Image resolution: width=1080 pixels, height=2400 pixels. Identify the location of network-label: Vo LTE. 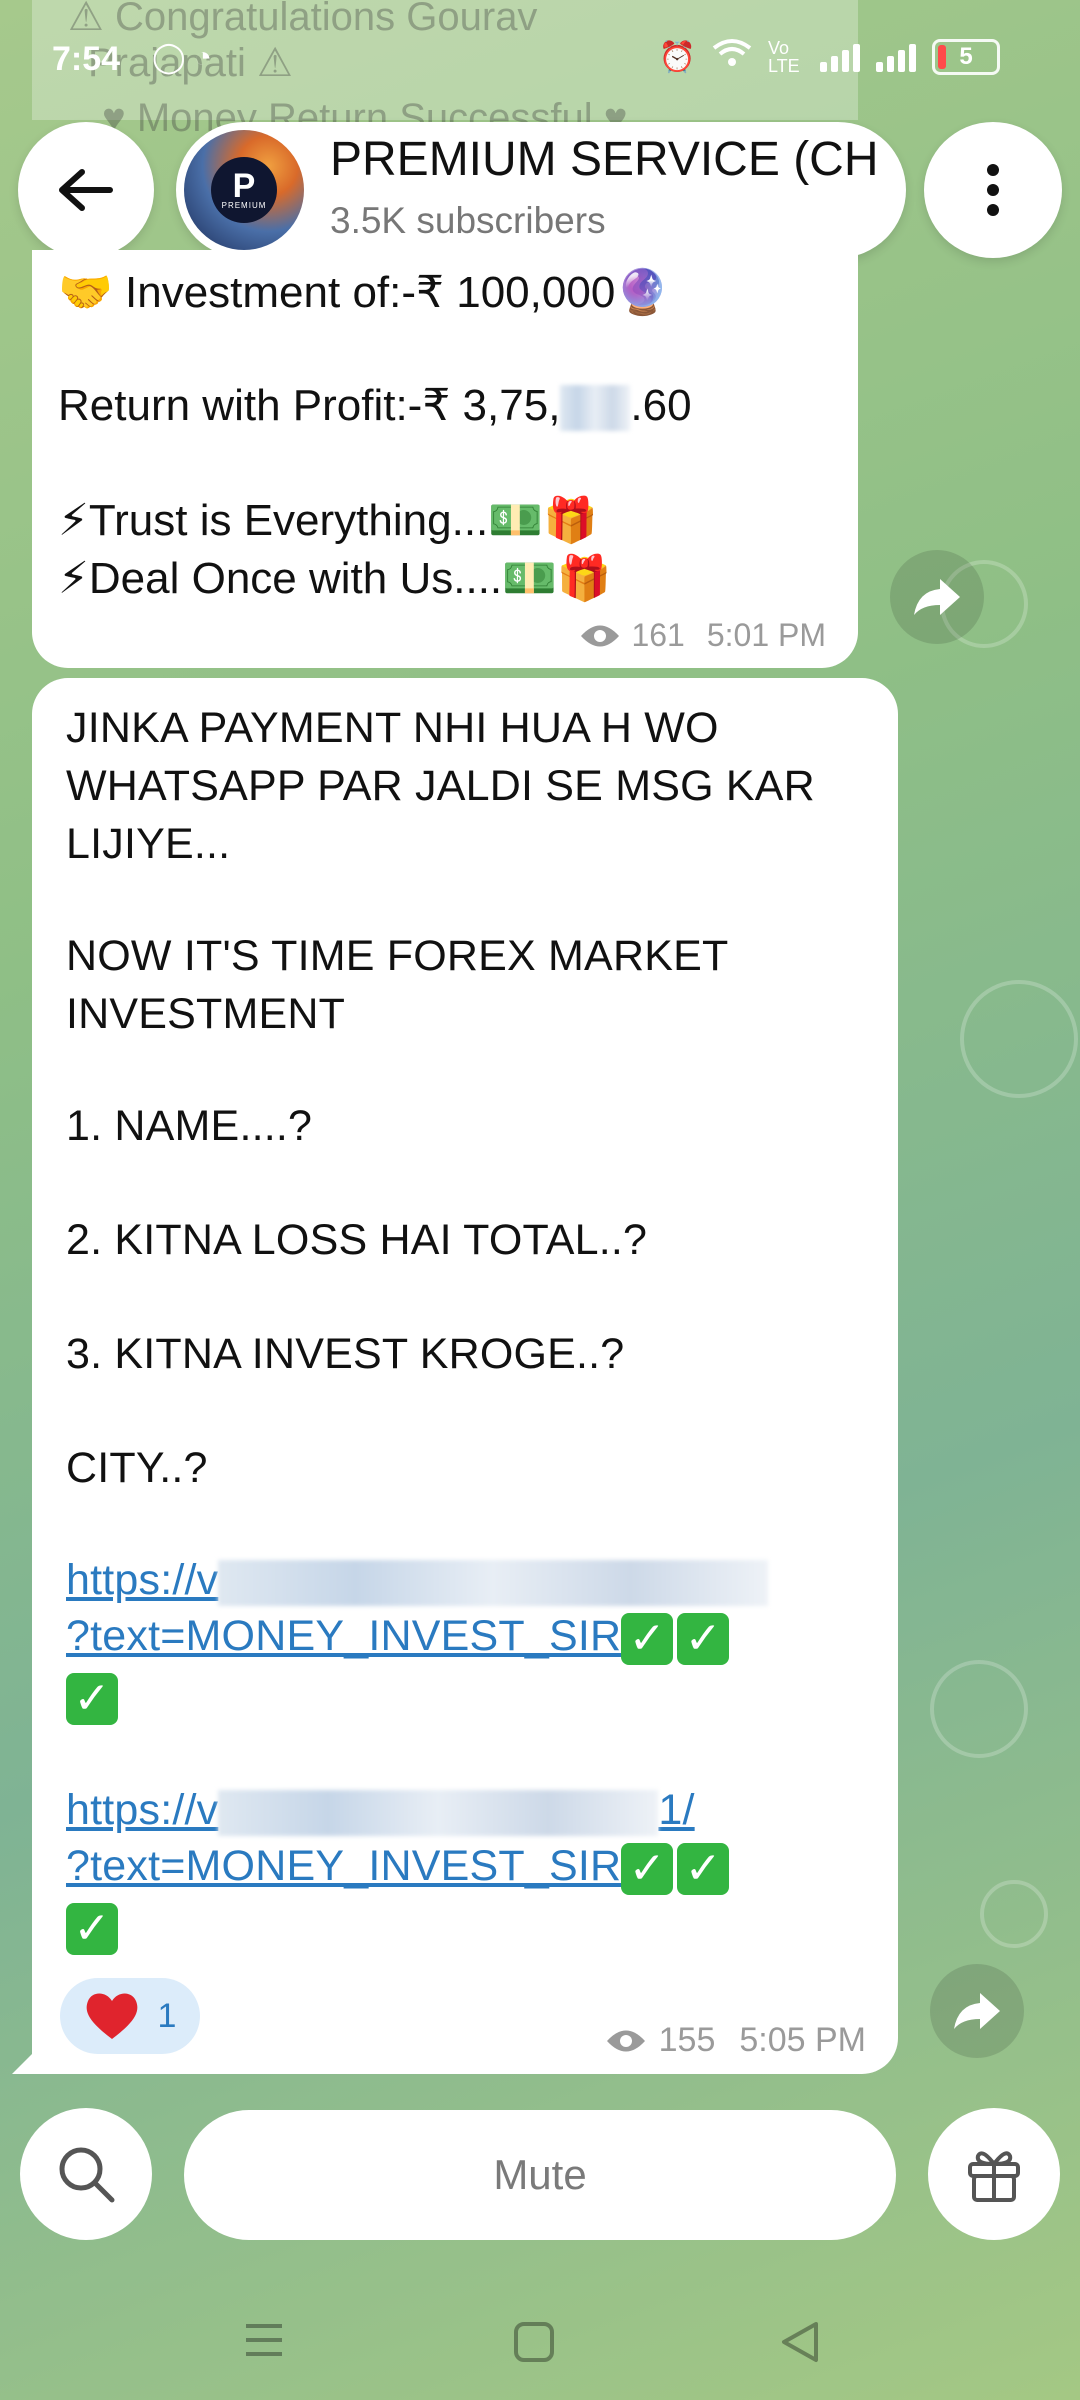
(784, 57).